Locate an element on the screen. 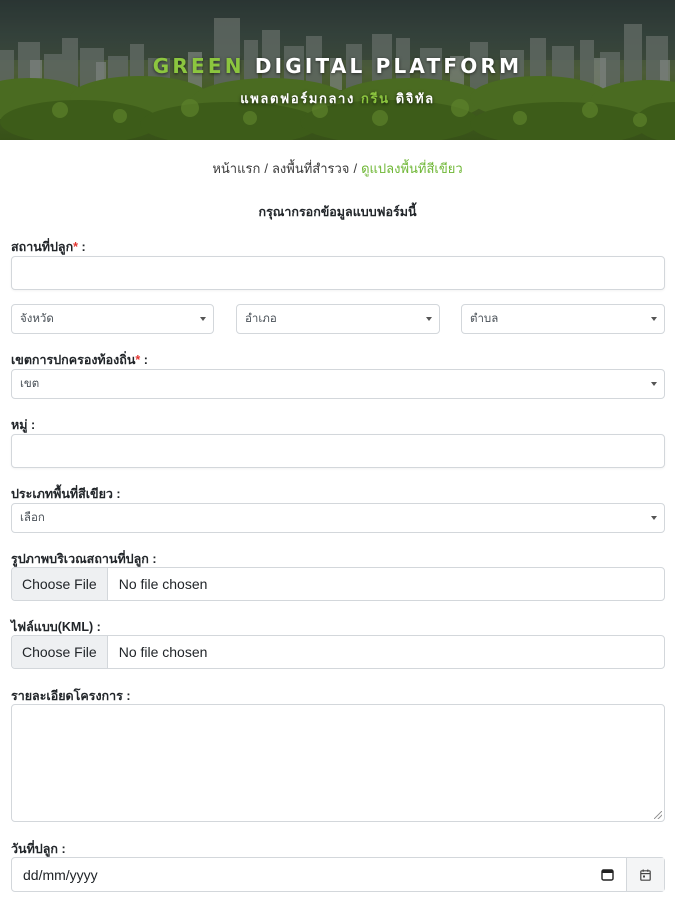  details-textarea is located at coordinates (338, 763).